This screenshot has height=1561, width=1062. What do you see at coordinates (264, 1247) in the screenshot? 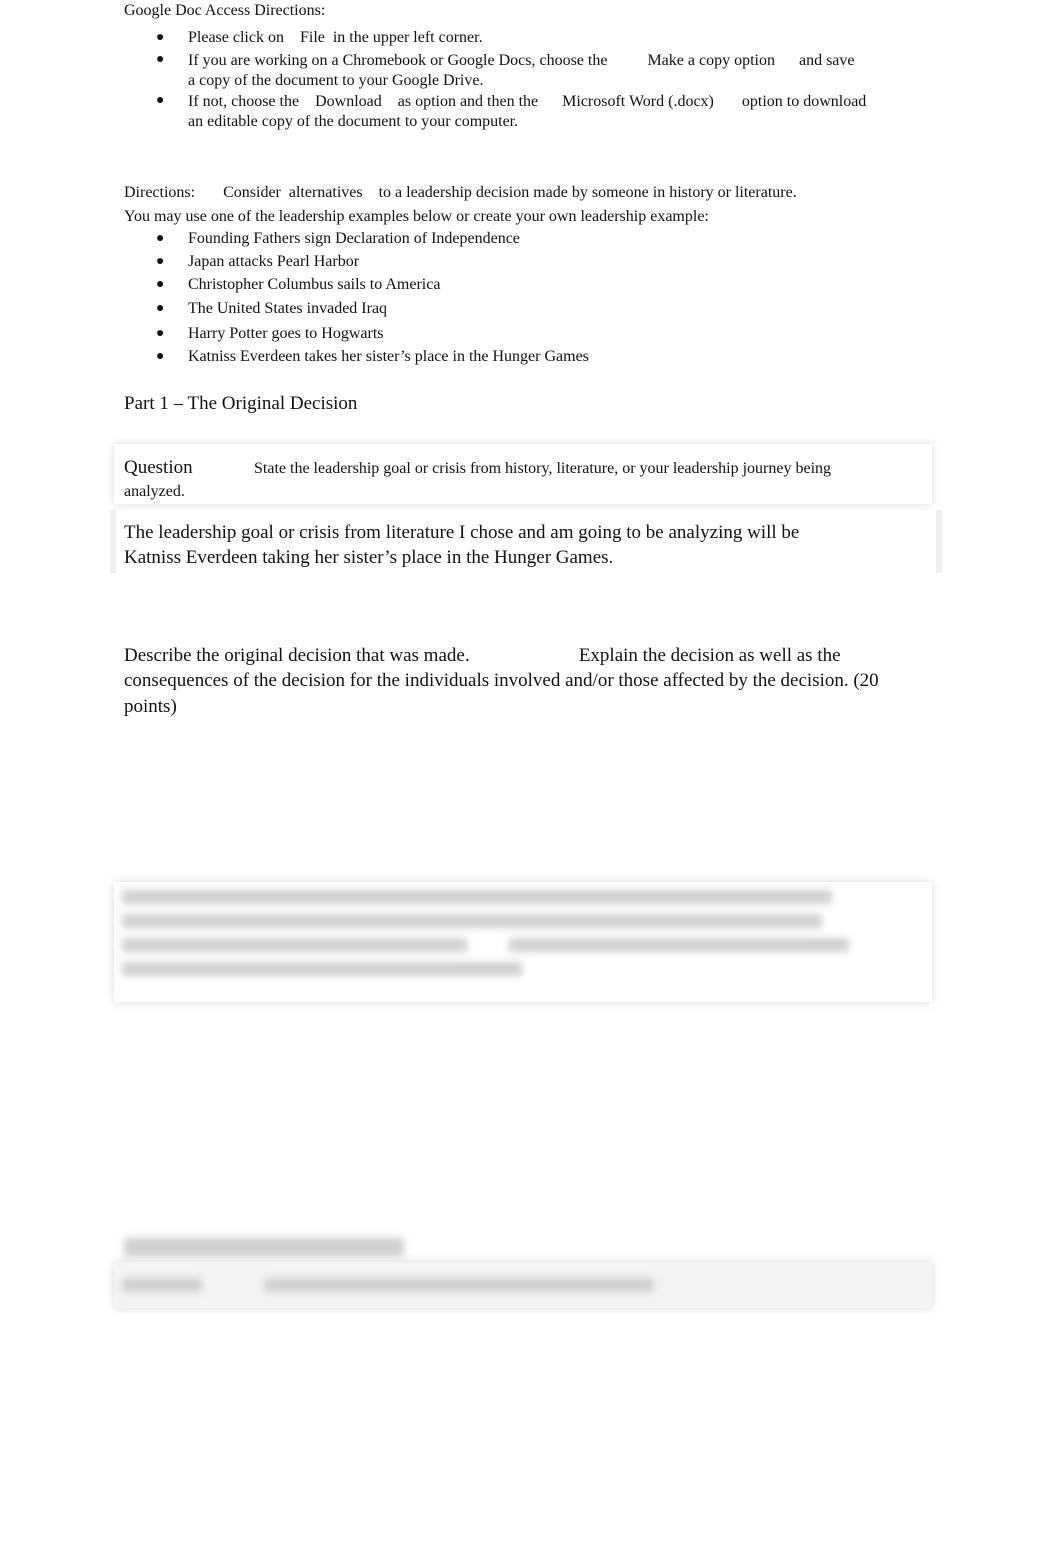
I see `blurred-heading` at bounding box center [264, 1247].